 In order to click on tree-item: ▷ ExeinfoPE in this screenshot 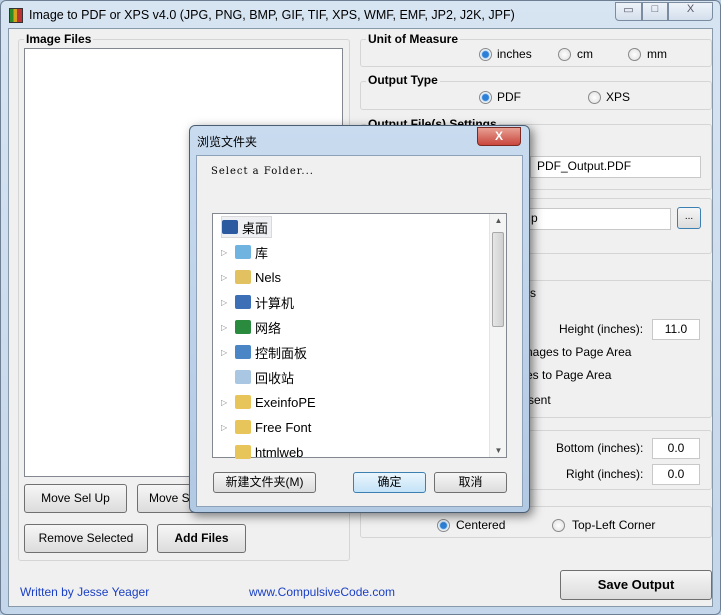, I will do `click(268, 402)`.